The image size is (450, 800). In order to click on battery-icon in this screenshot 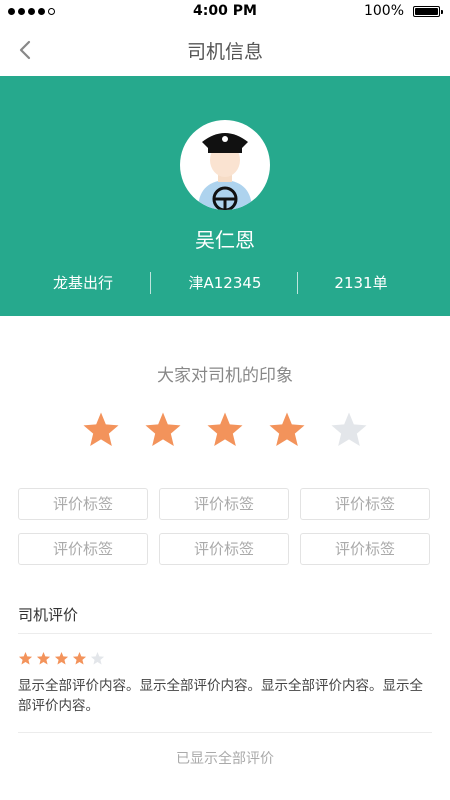, I will do `click(428, 11)`.